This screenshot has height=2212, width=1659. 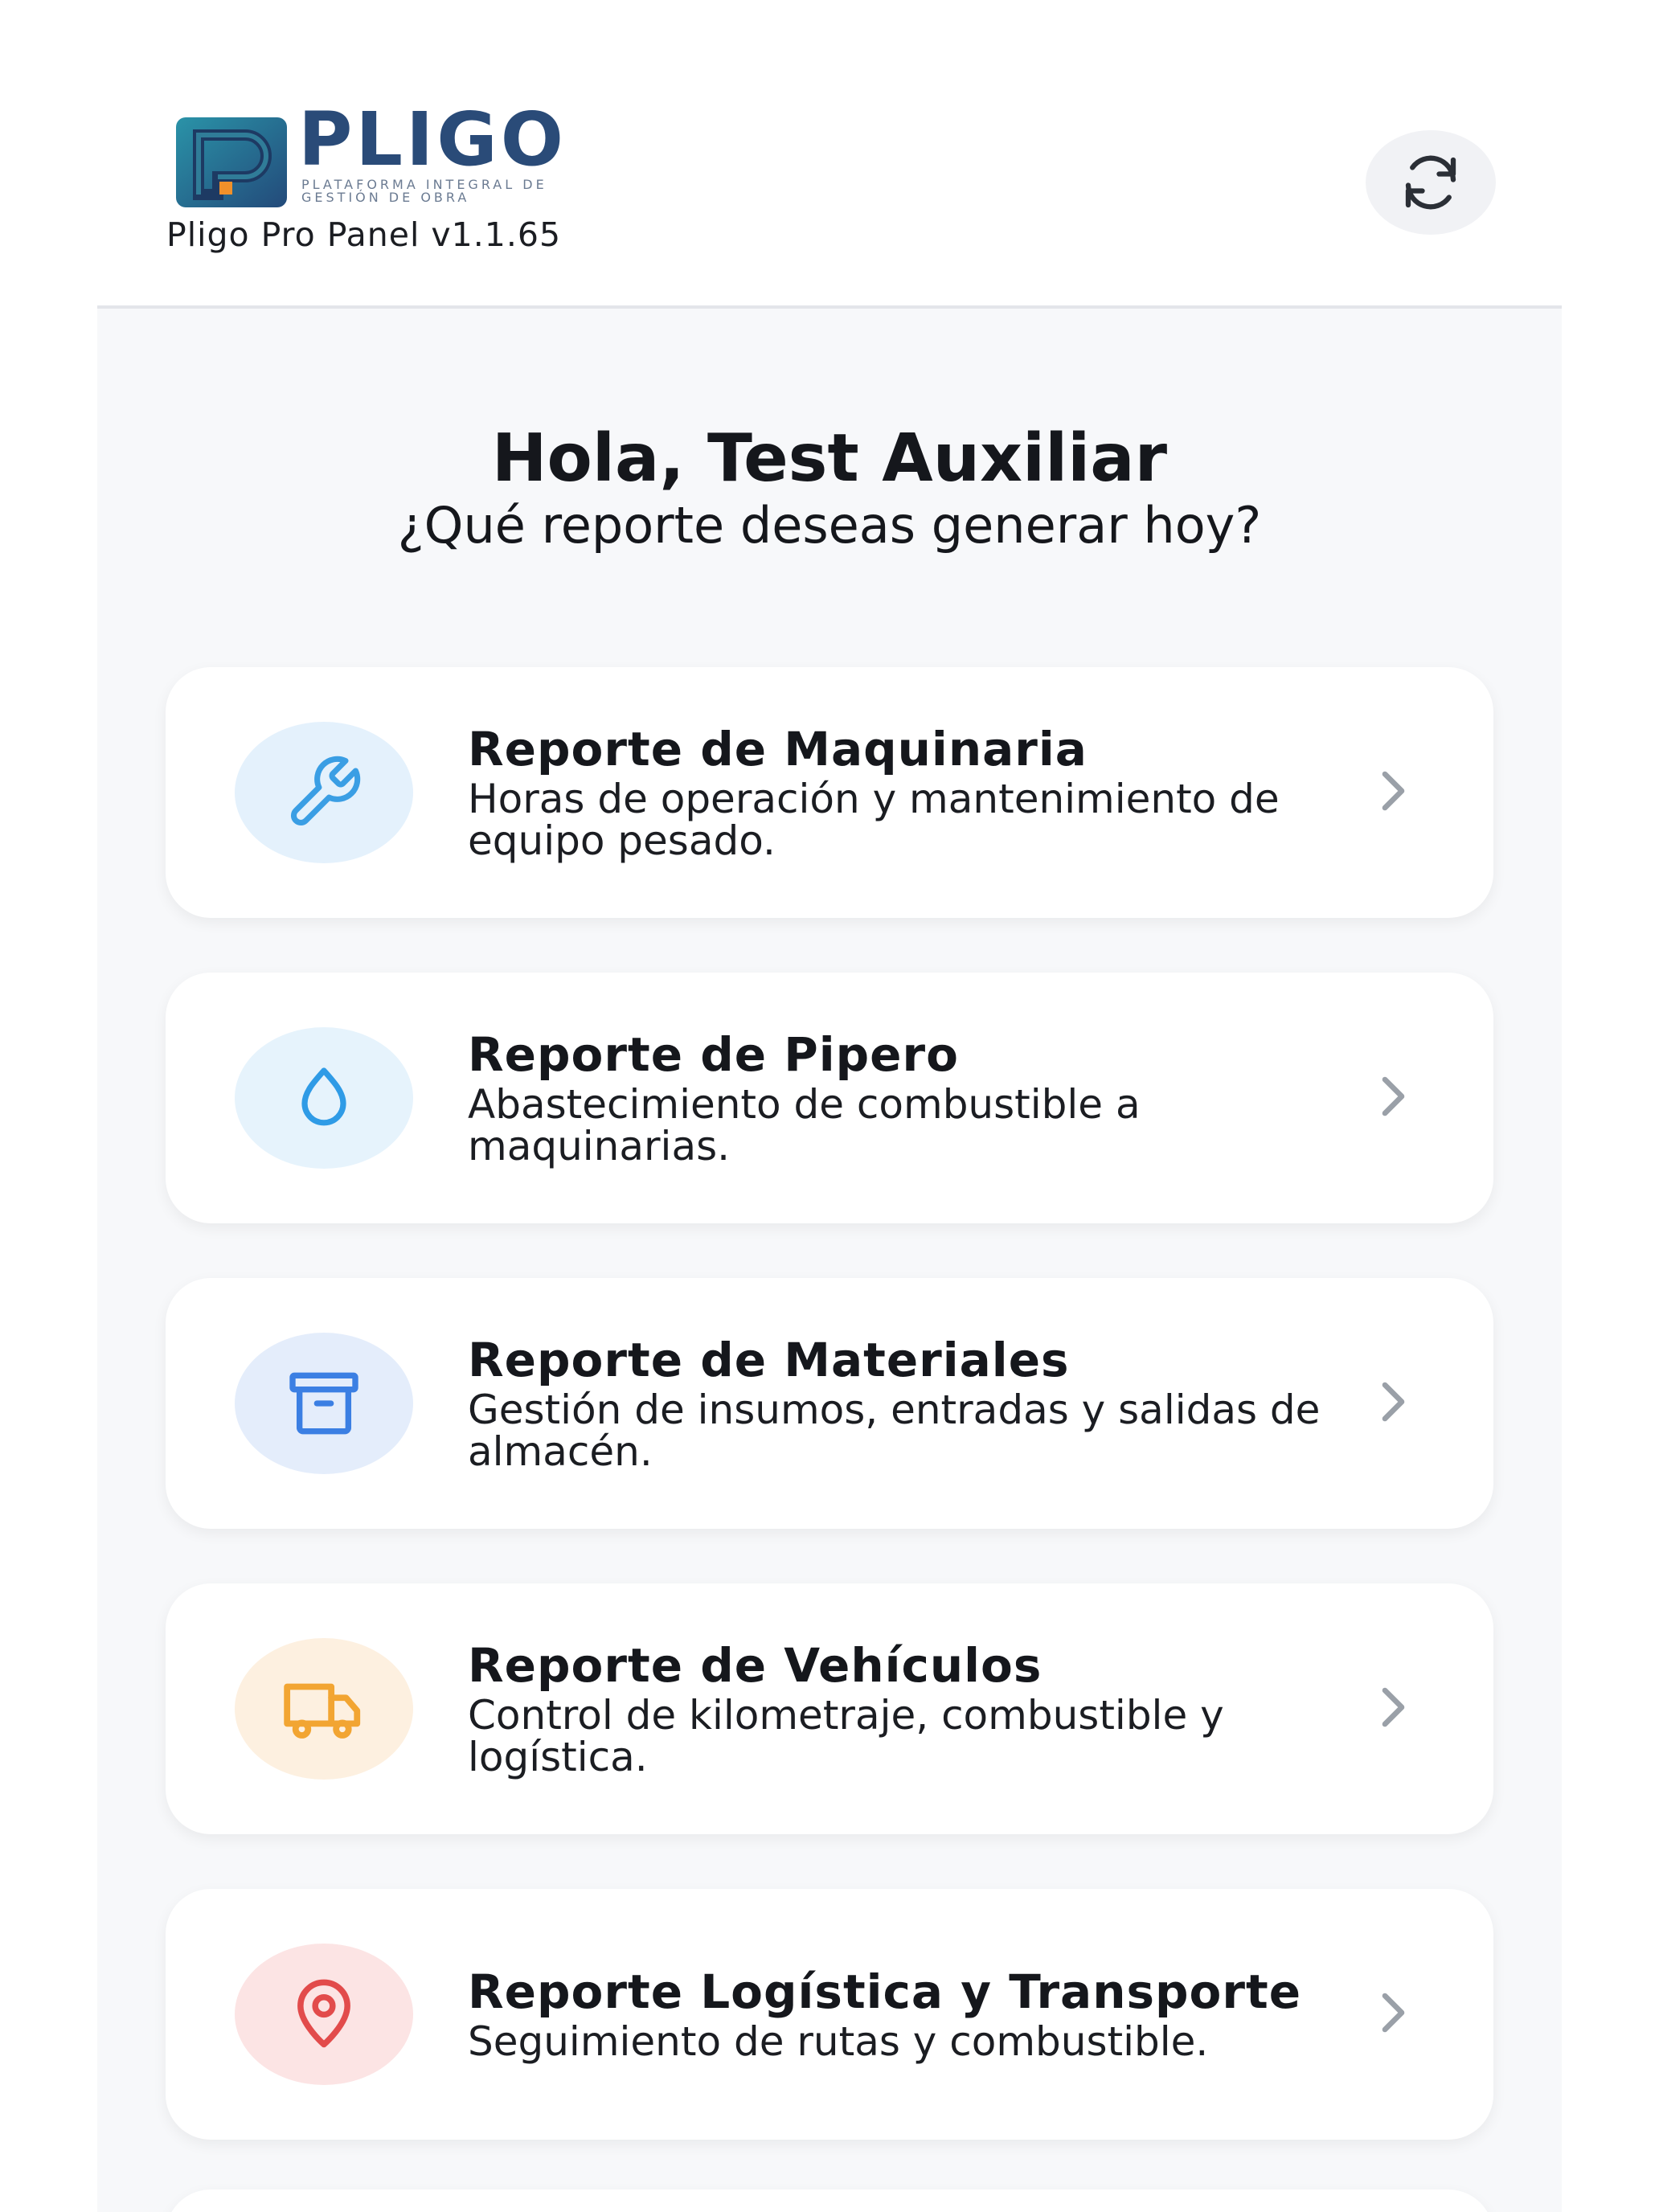 I want to click on map-pin-icon, so click(x=323, y=2013).